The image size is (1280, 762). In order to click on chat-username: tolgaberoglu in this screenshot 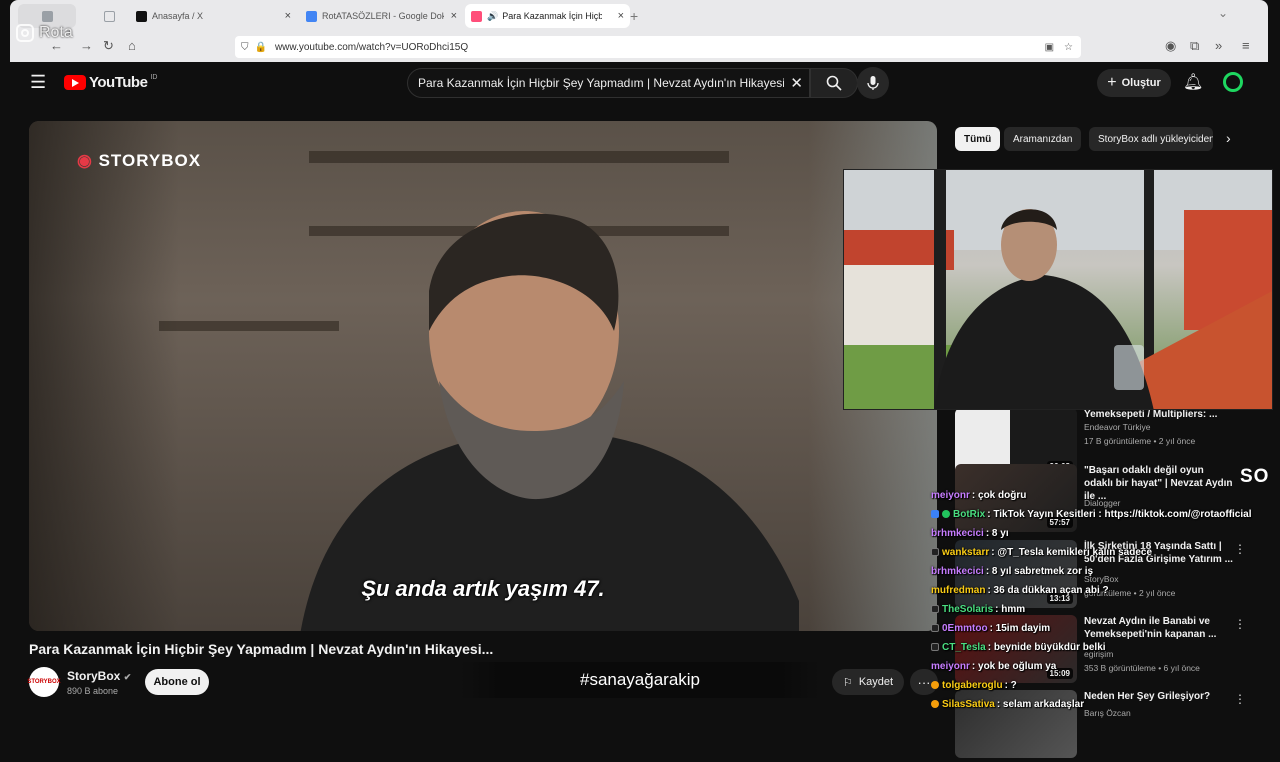, I will do `click(972, 685)`.